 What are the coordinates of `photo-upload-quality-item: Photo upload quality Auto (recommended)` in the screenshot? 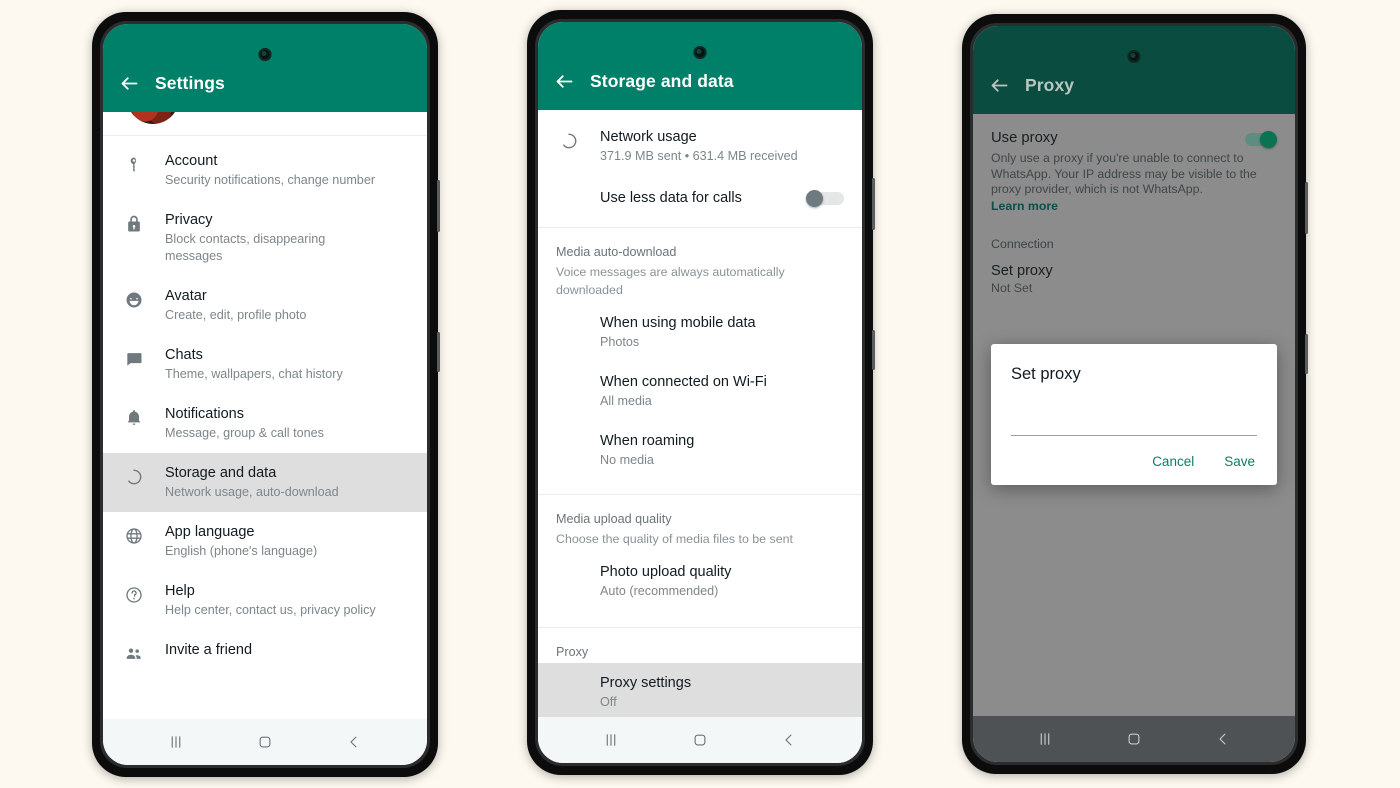 It's located at (700, 581).